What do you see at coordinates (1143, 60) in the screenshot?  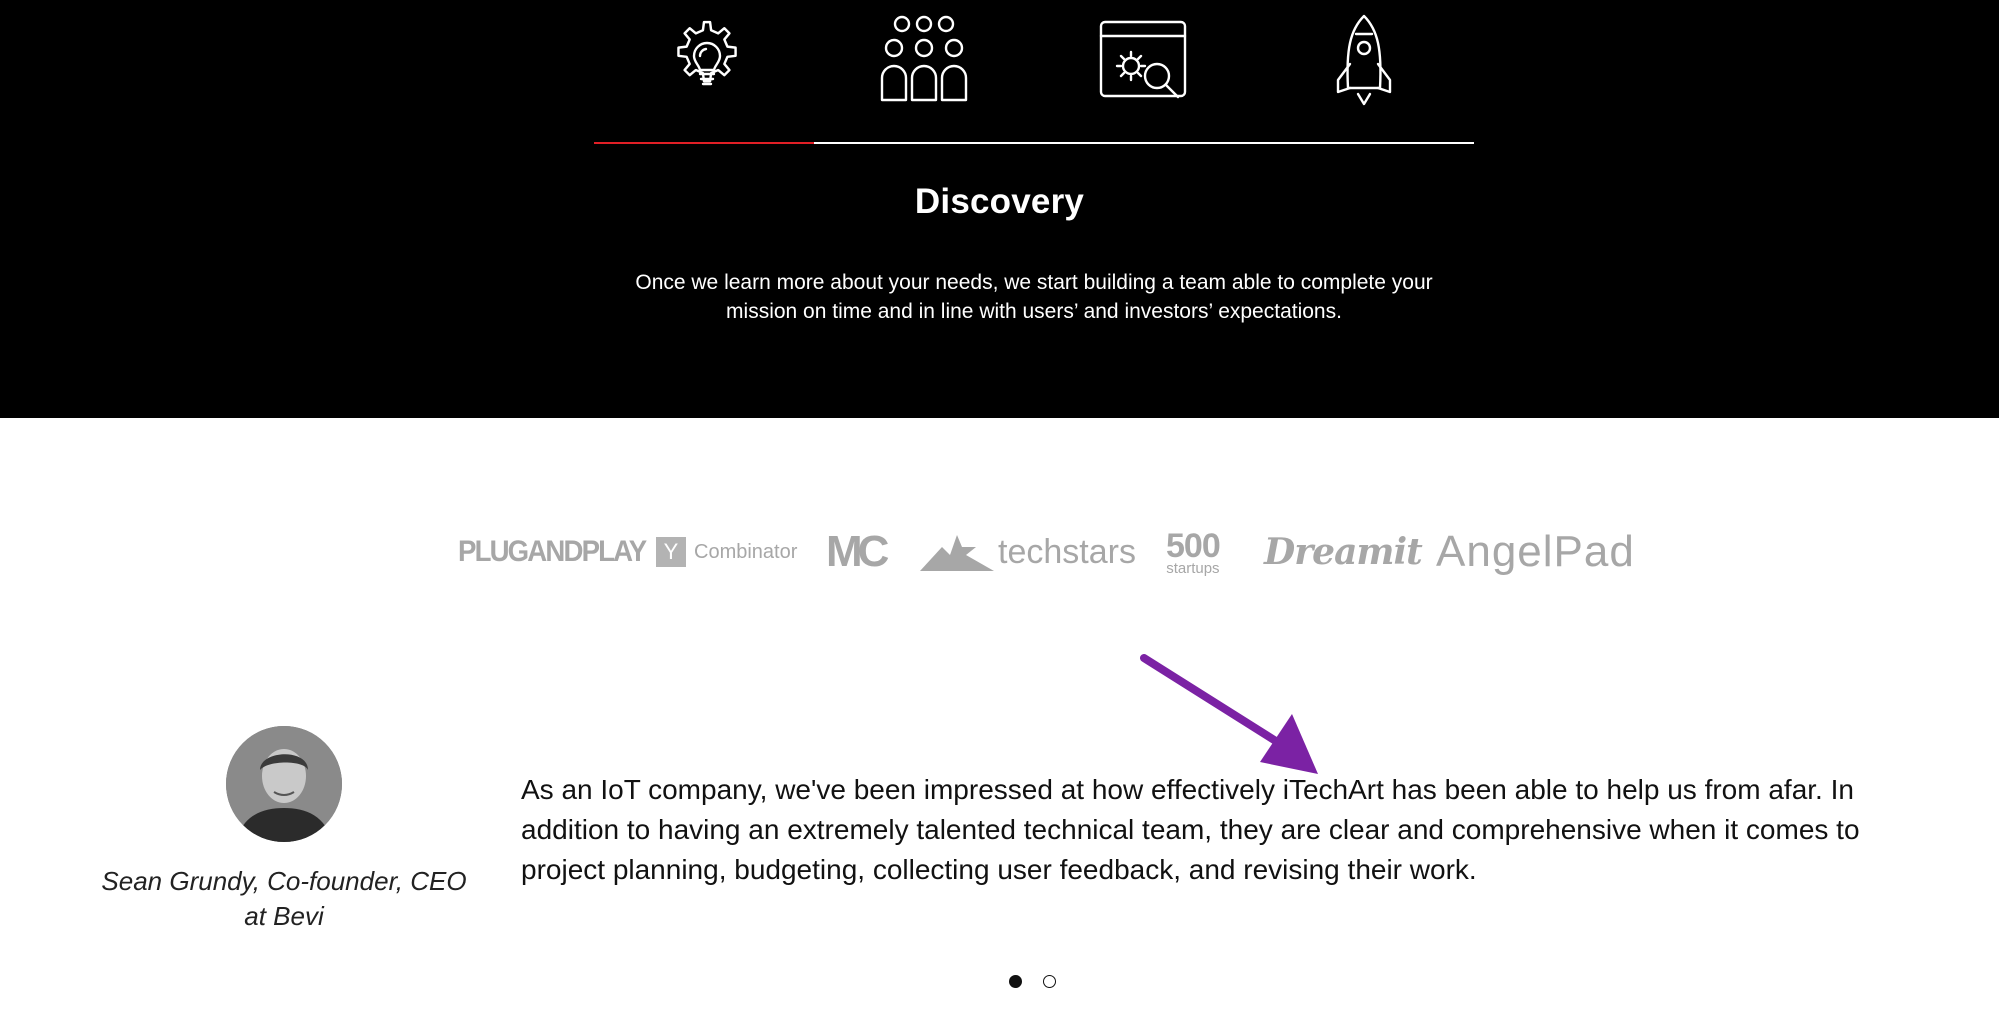 I see `browser-settings-search-icon` at bounding box center [1143, 60].